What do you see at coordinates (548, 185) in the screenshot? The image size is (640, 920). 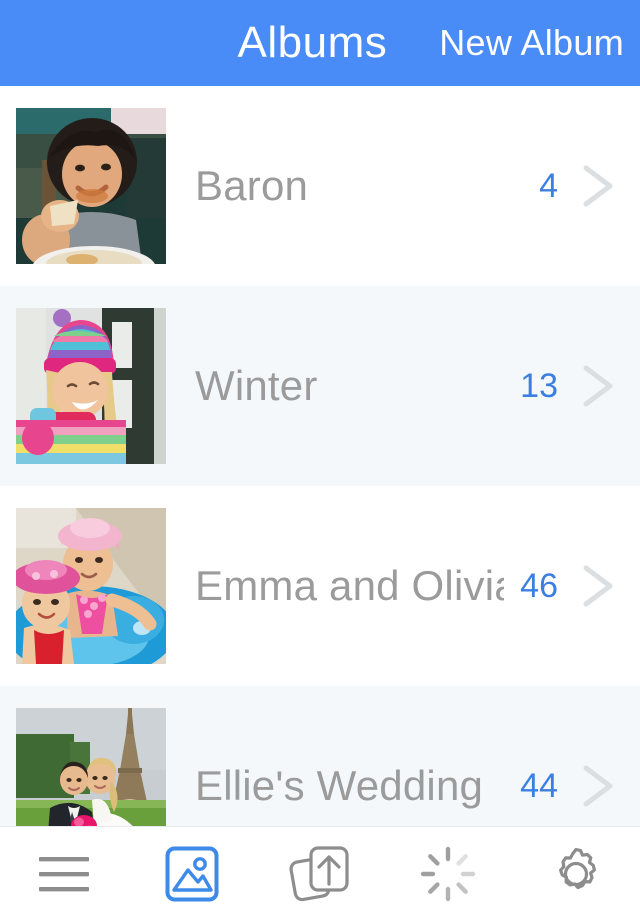 I see `album-photo-count: 4` at bounding box center [548, 185].